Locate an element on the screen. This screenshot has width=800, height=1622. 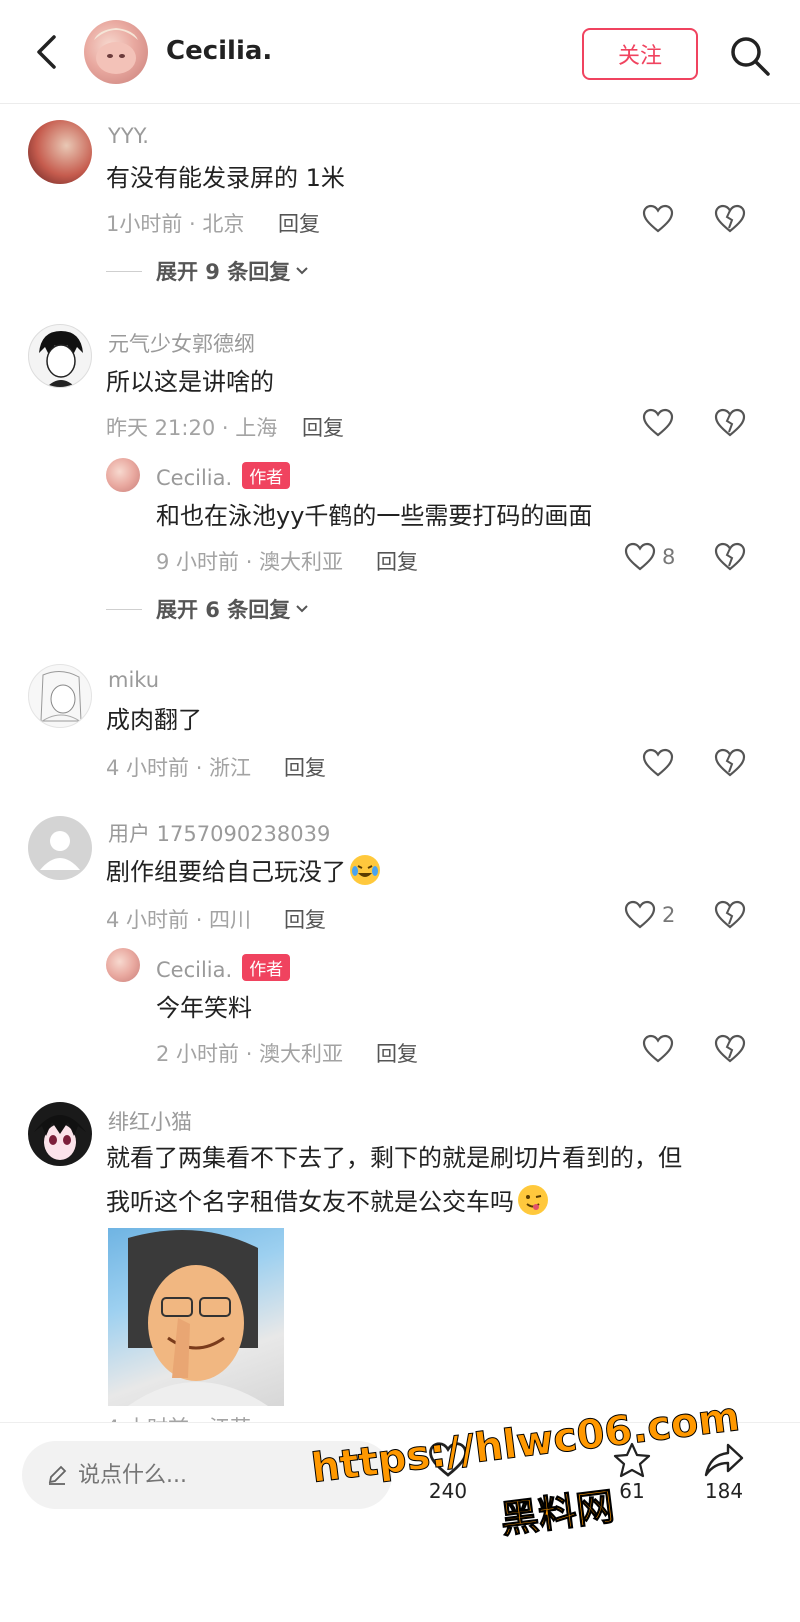
user-icon is located at coordinates (60, 850).